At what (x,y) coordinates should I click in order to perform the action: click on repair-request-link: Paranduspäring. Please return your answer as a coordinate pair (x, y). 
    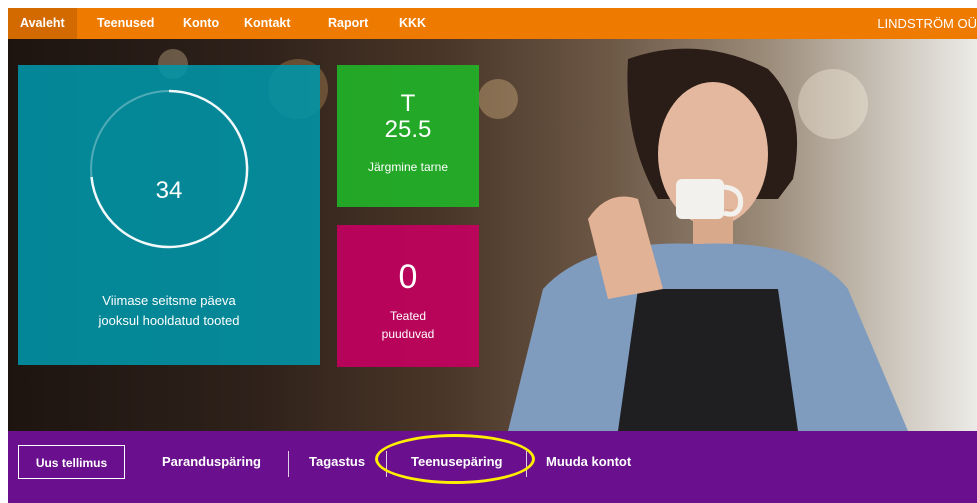
    Looking at the image, I should click on (211, 462).